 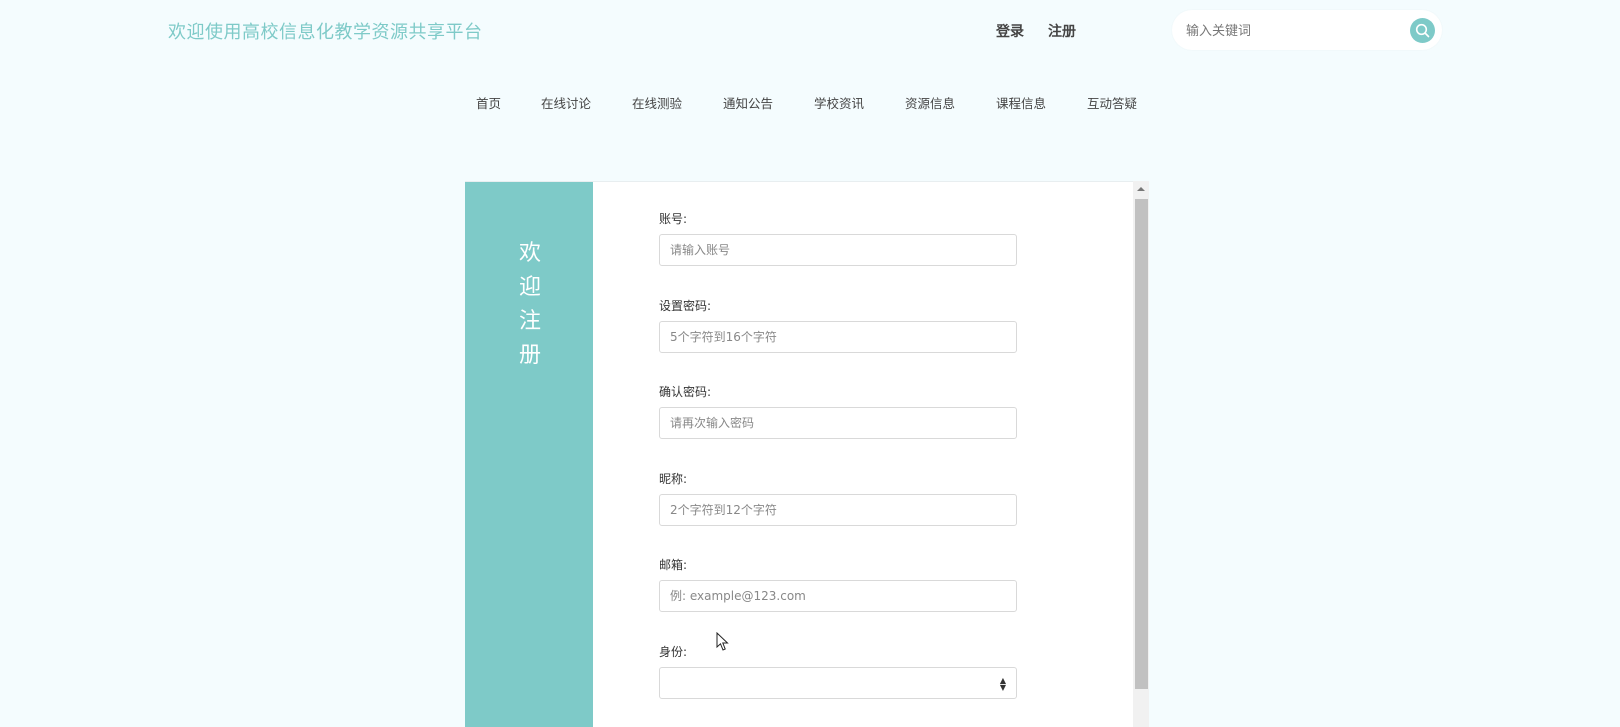 What do you see at coordinates (722, 641) in the screenshot?
I see `mouse-pointer-icon` at bounding box center [722, 641].